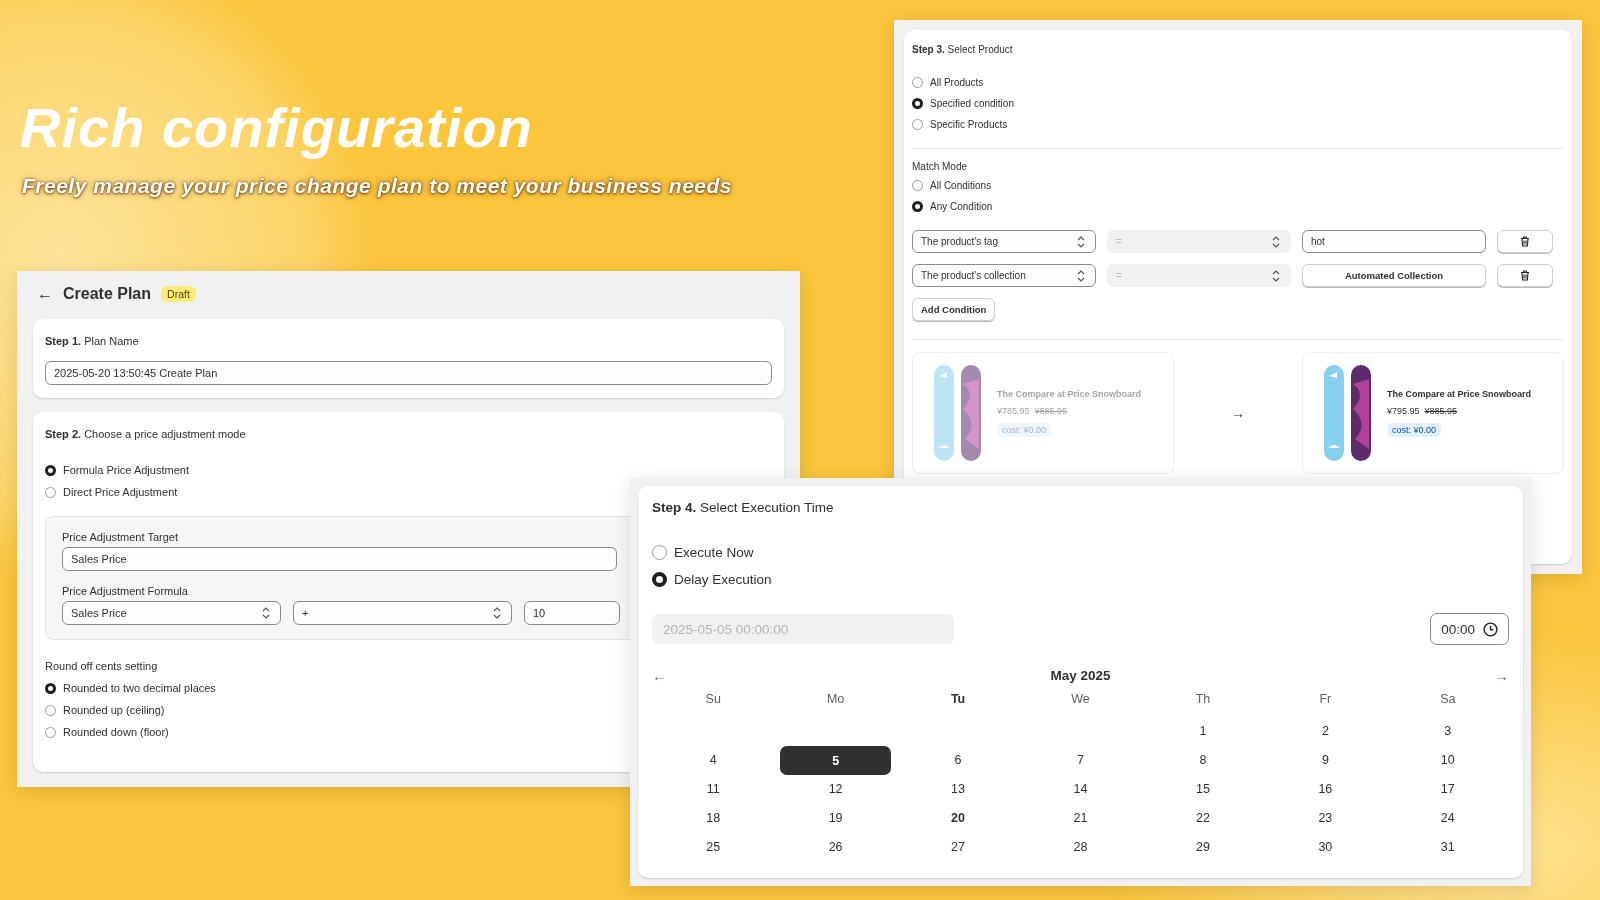  What do you see at coordinates (958, 818) in the screenshot?
I see `calendar-day: 20` at bounding box center [958, 818].